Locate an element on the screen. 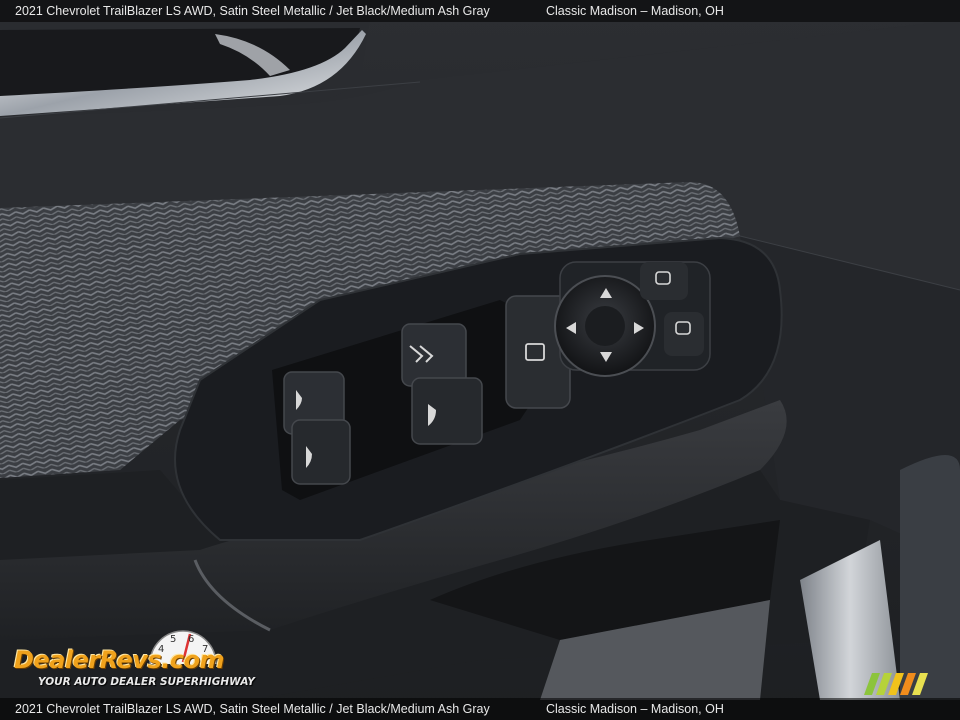 The width and height of the screenshot is (960, 720). mirror-left-select-icon is located at coordinates (664, 281).